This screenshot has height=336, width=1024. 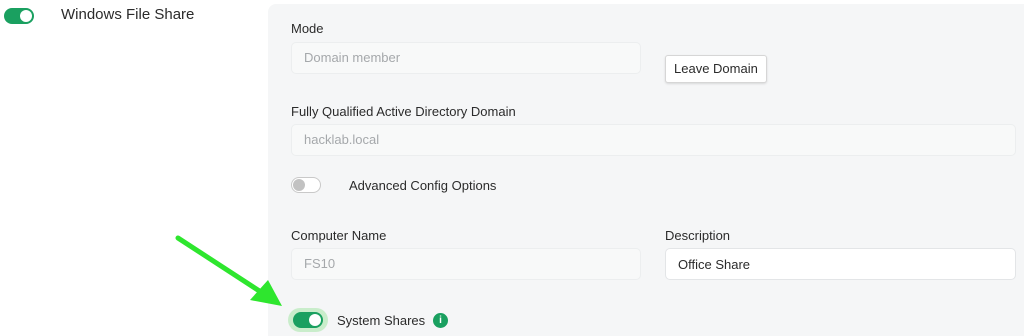 What do you see at coordinates (339, 235) in the screenshot?
I see `computer-name-label: Computer Name` at bounding box center [339, 235].